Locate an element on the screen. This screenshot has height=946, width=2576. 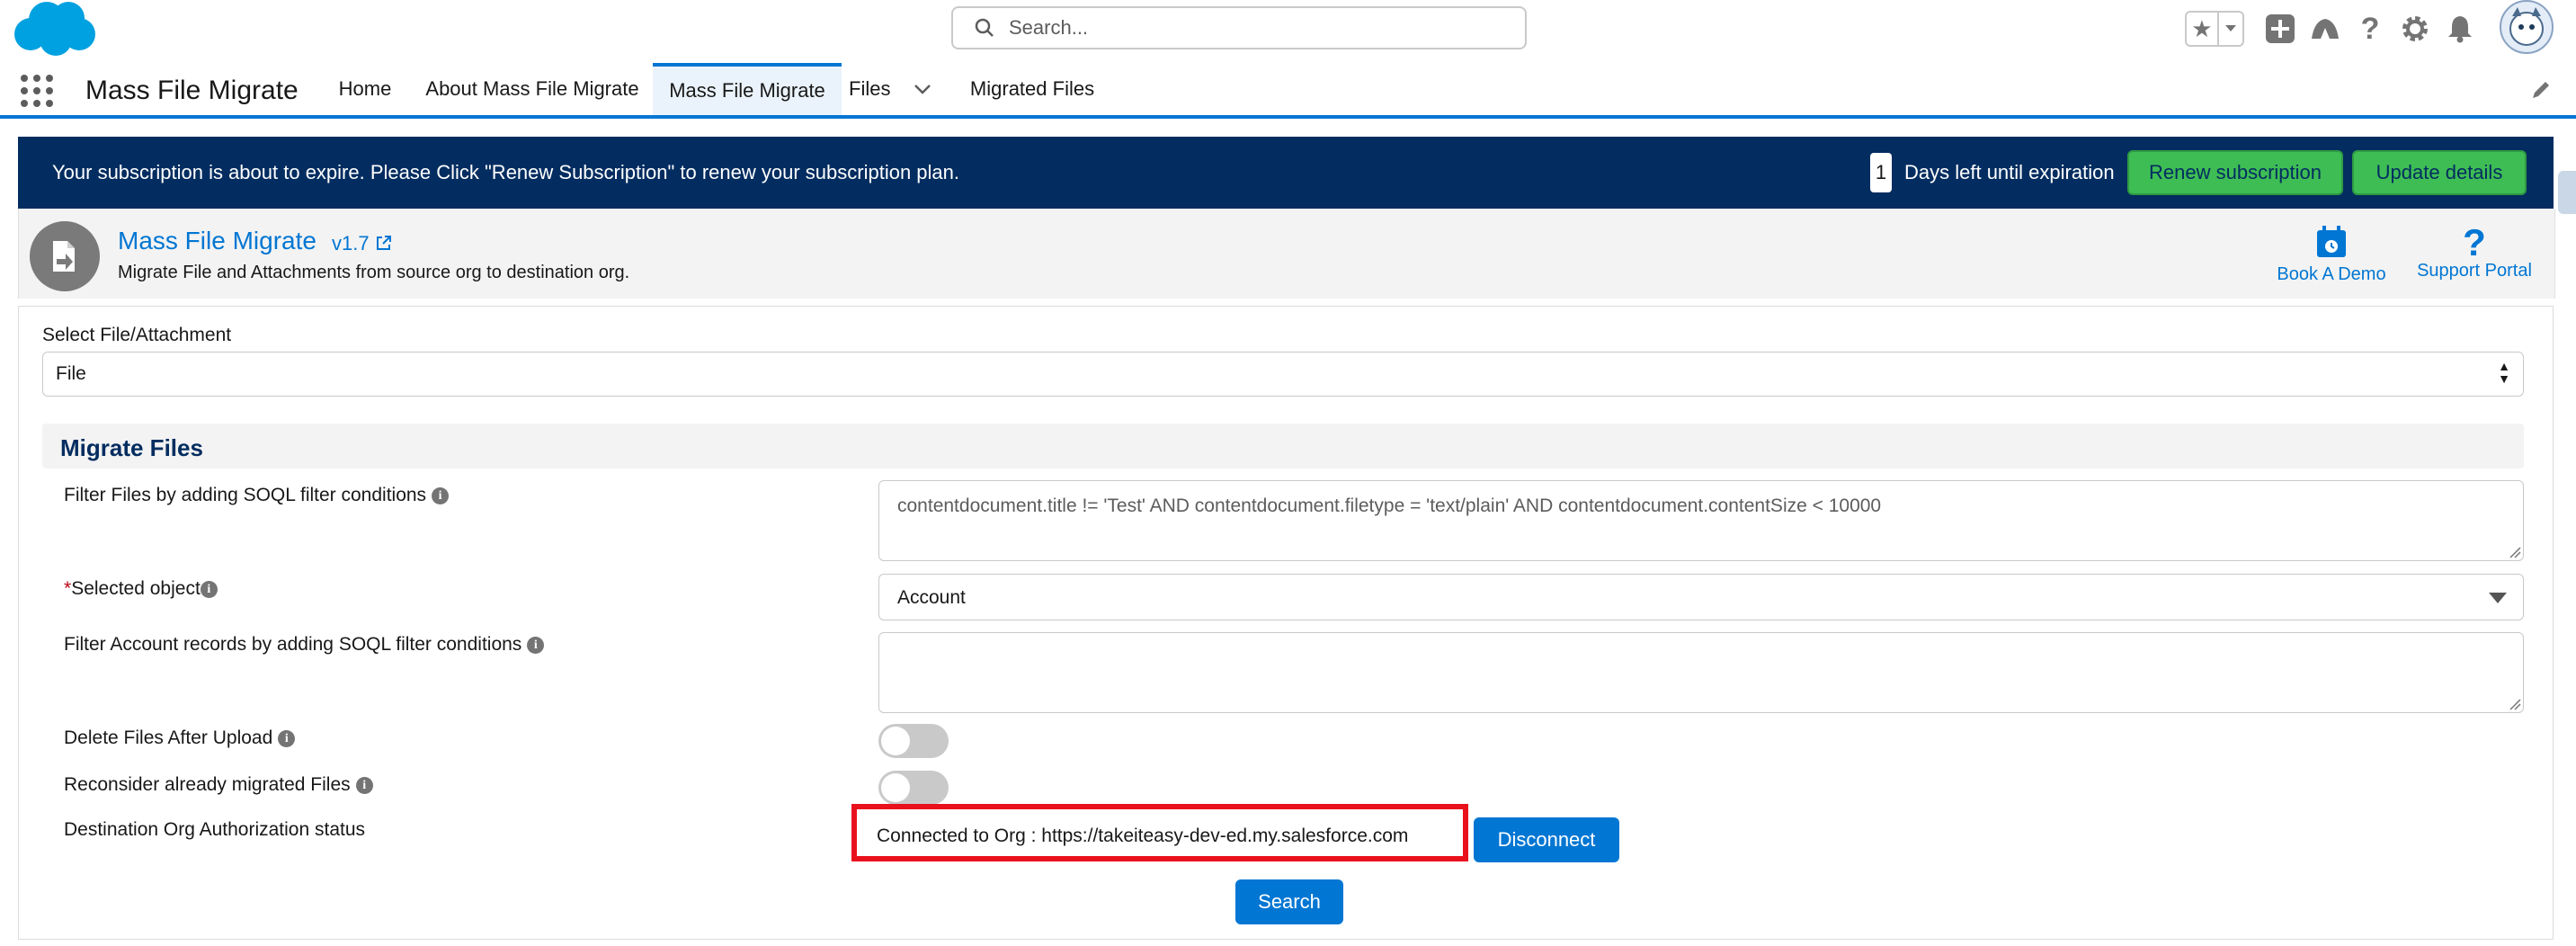
notifications-button is located at coordinates (2460, 29).